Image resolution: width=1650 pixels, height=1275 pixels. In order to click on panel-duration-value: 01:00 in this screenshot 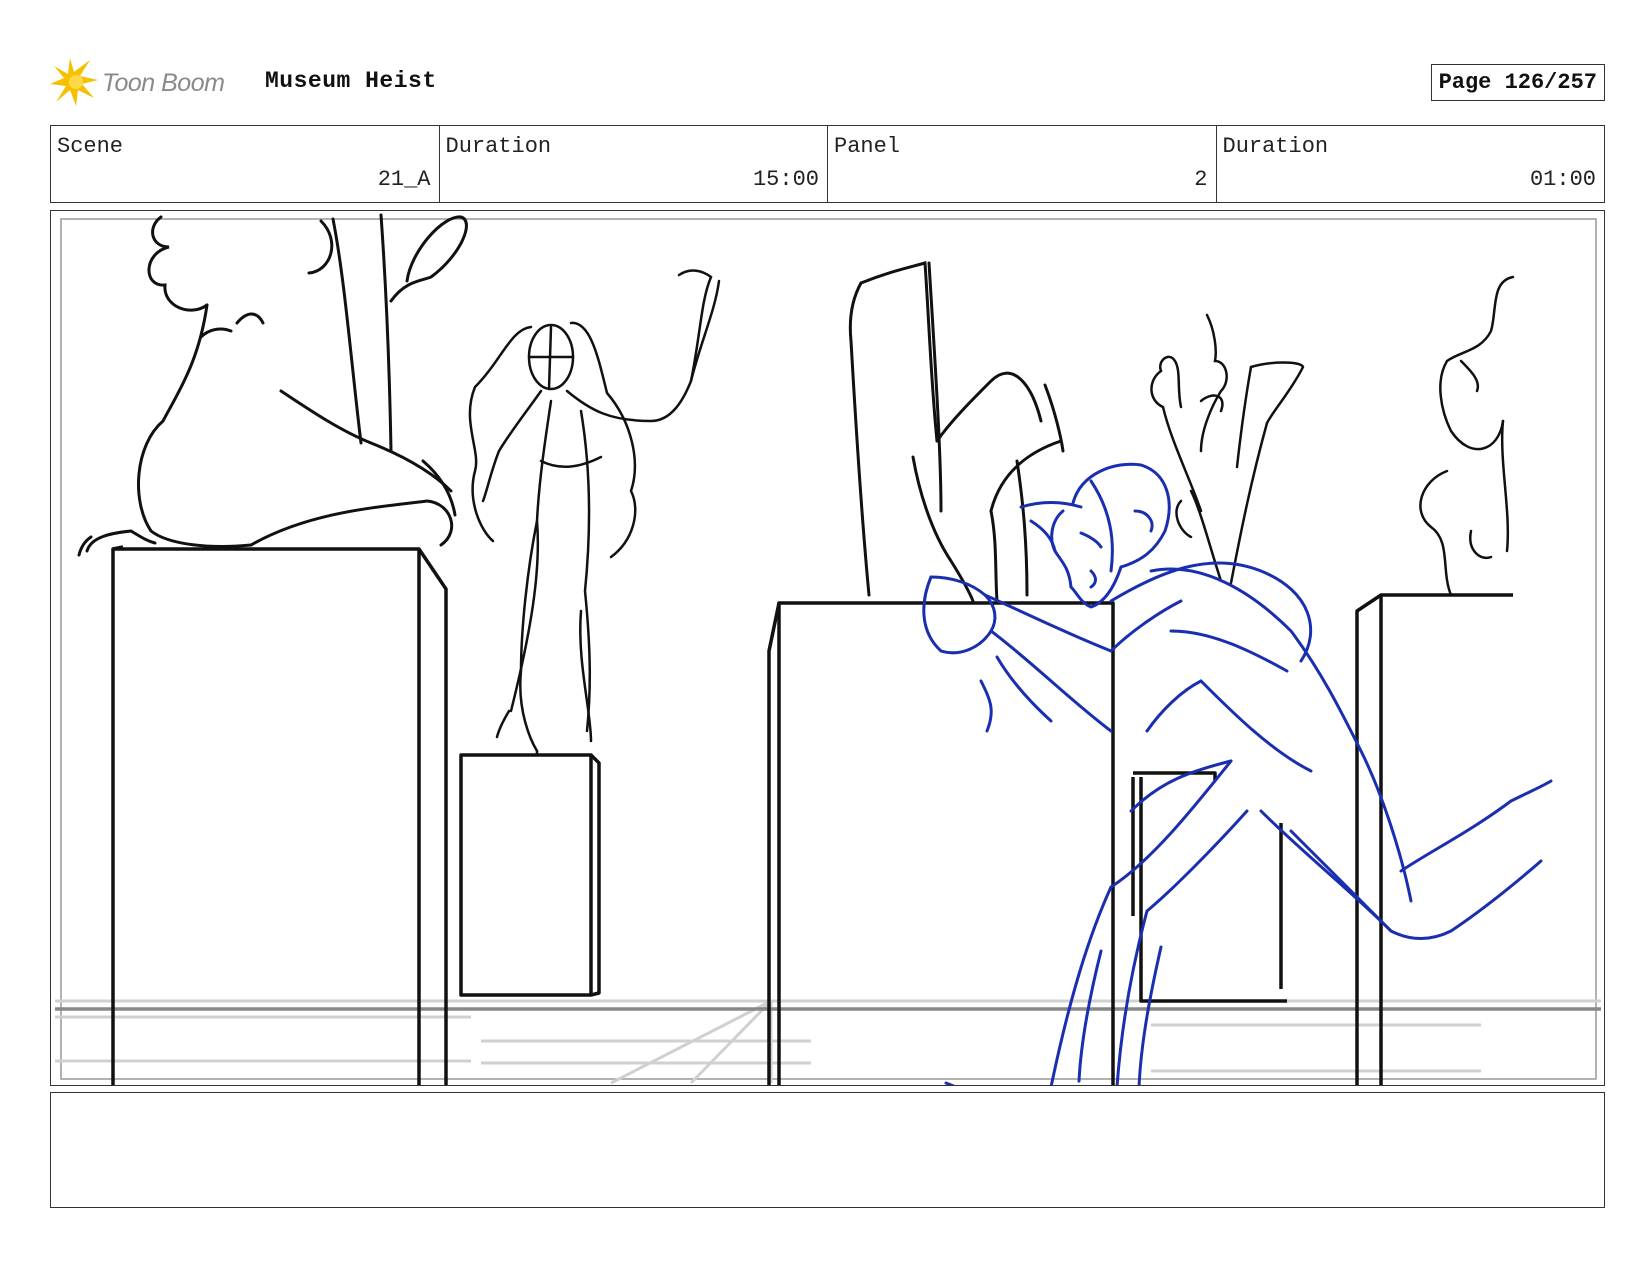, I will do `click(1562, 179)`.